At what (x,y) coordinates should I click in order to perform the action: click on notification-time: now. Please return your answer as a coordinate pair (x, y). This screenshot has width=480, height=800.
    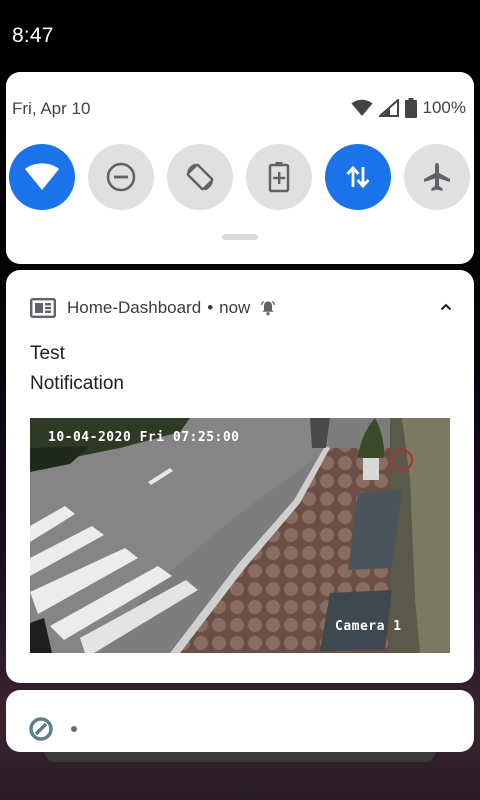
    Looking at the image, I should click on (235, 307).